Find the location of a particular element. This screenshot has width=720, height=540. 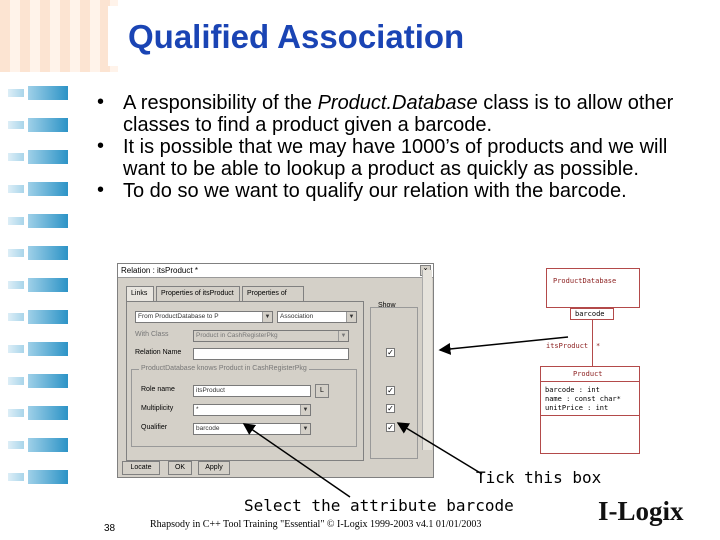

role-text: itsProduct is located at coordinates (567, 346).